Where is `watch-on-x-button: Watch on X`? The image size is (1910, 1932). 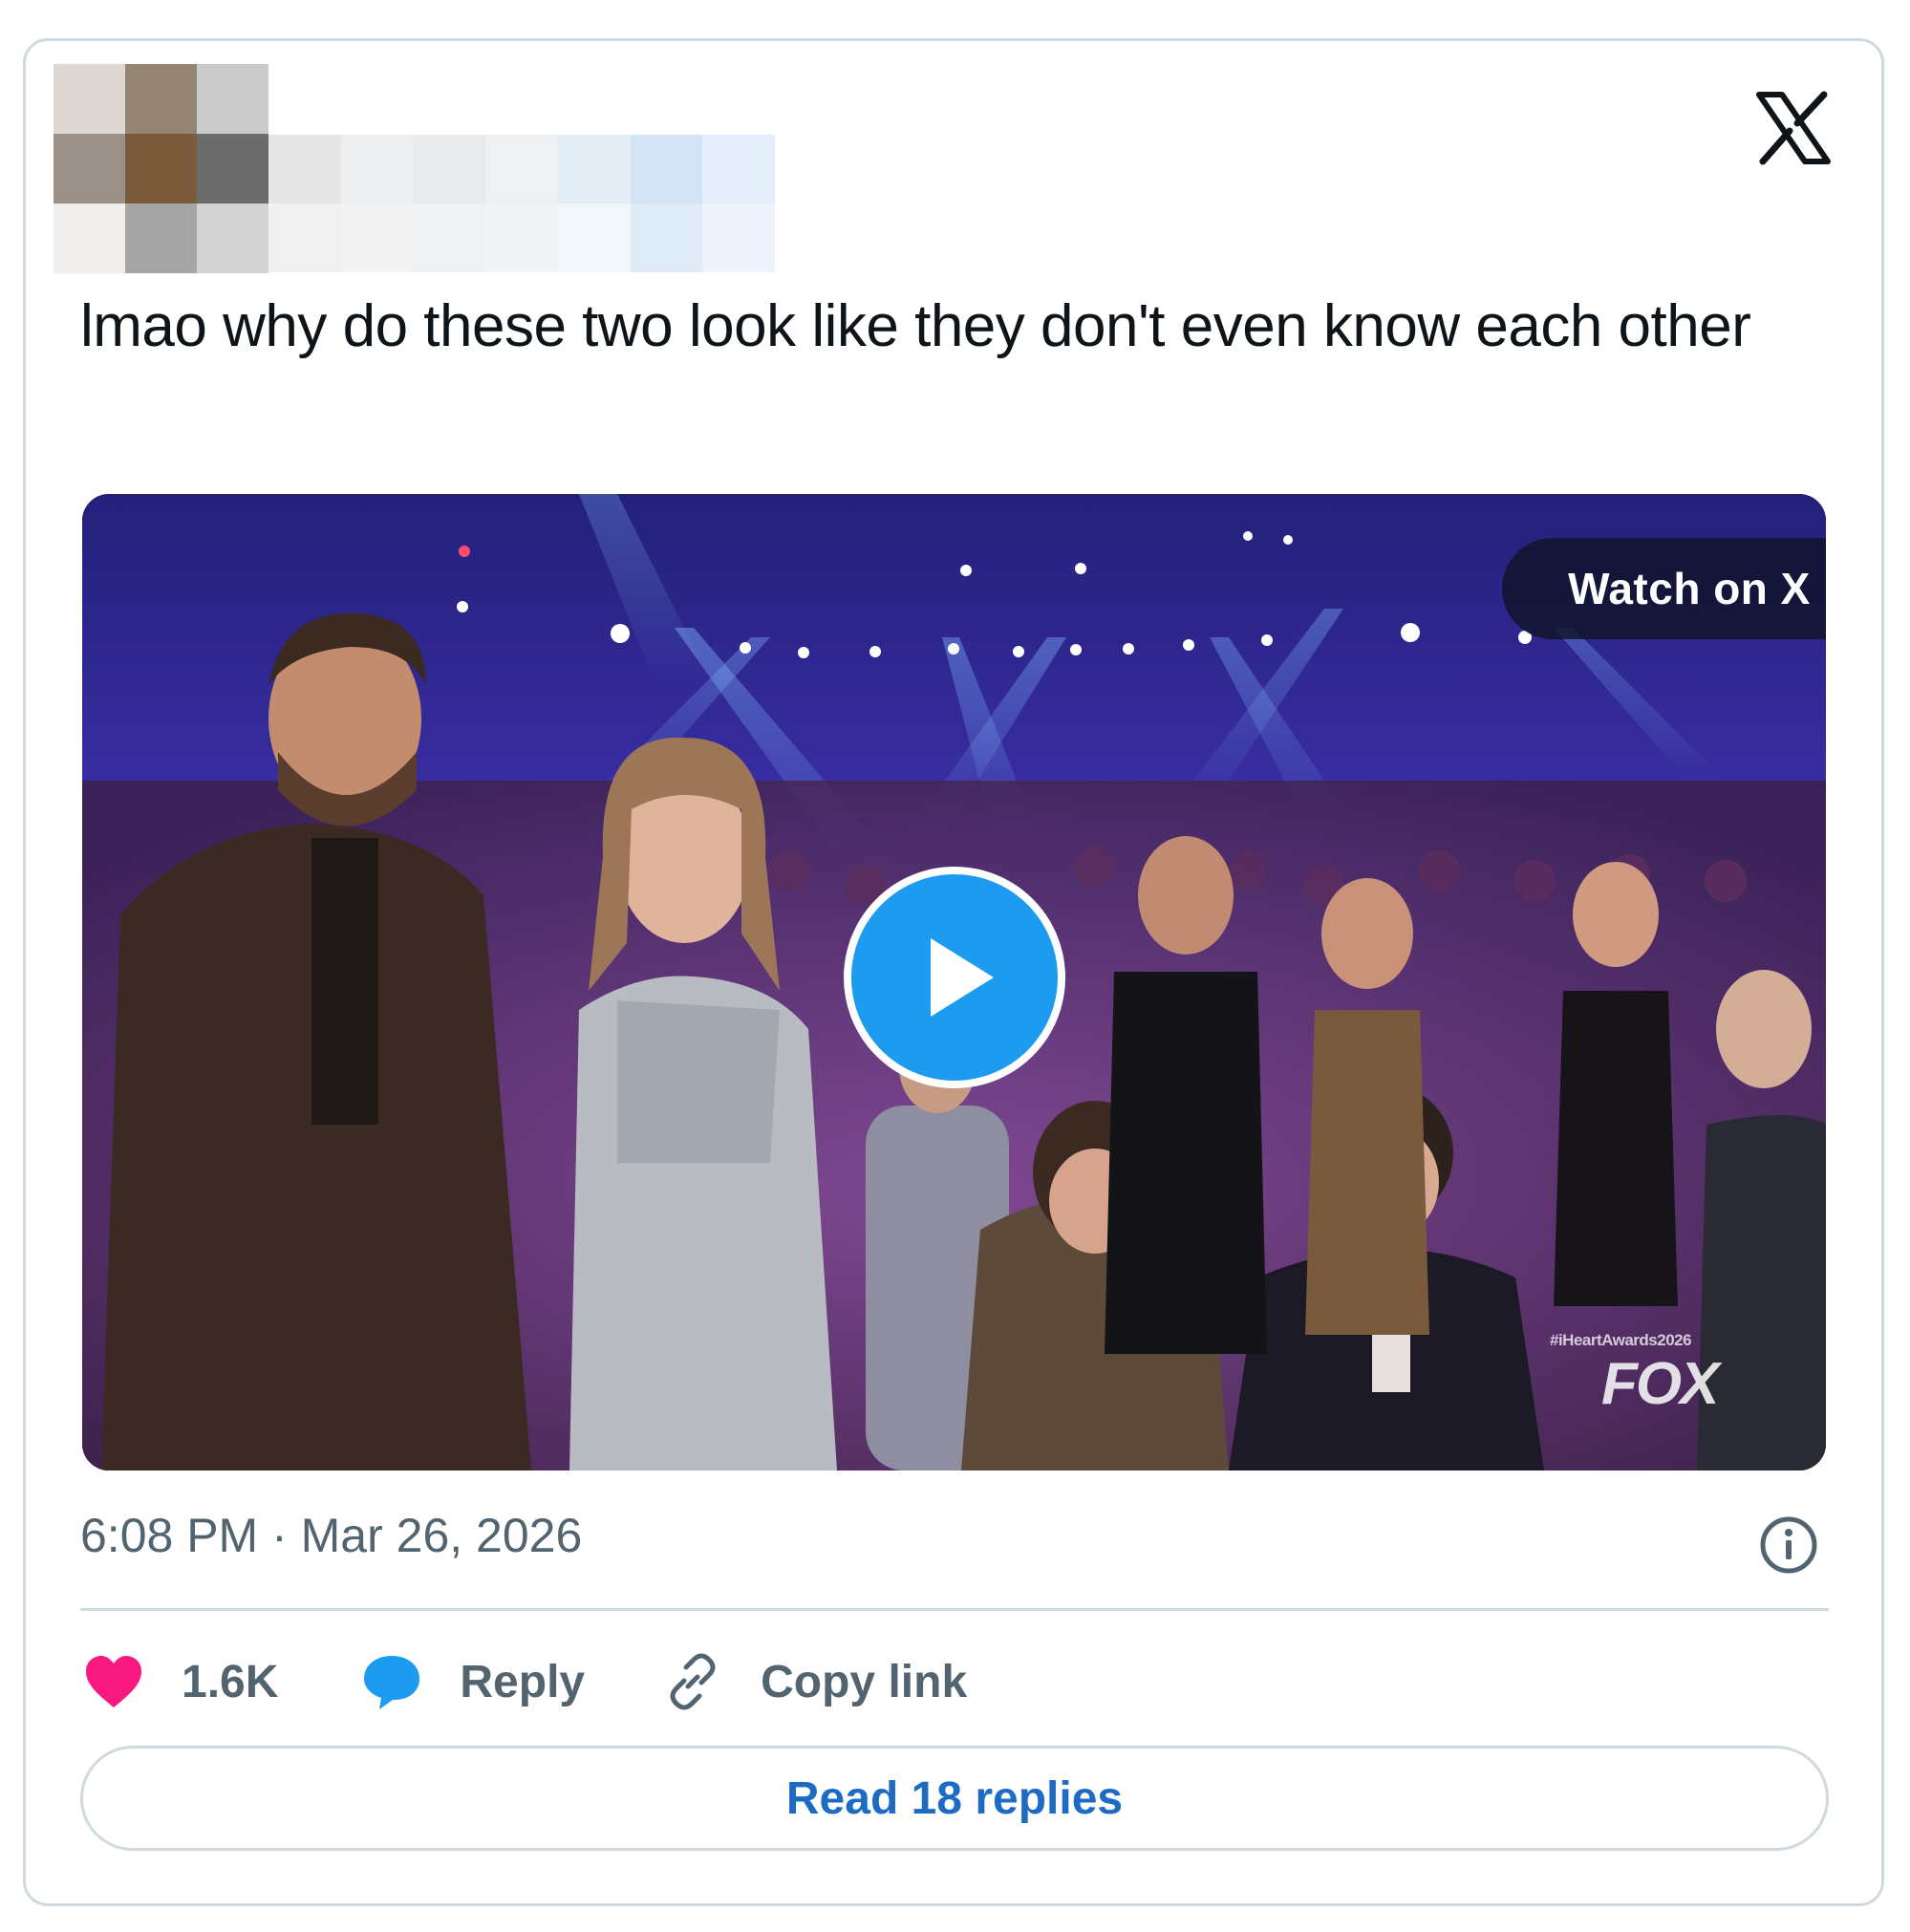 watch-on-x-button: Watch on X is located at coordinates (1664, 588).